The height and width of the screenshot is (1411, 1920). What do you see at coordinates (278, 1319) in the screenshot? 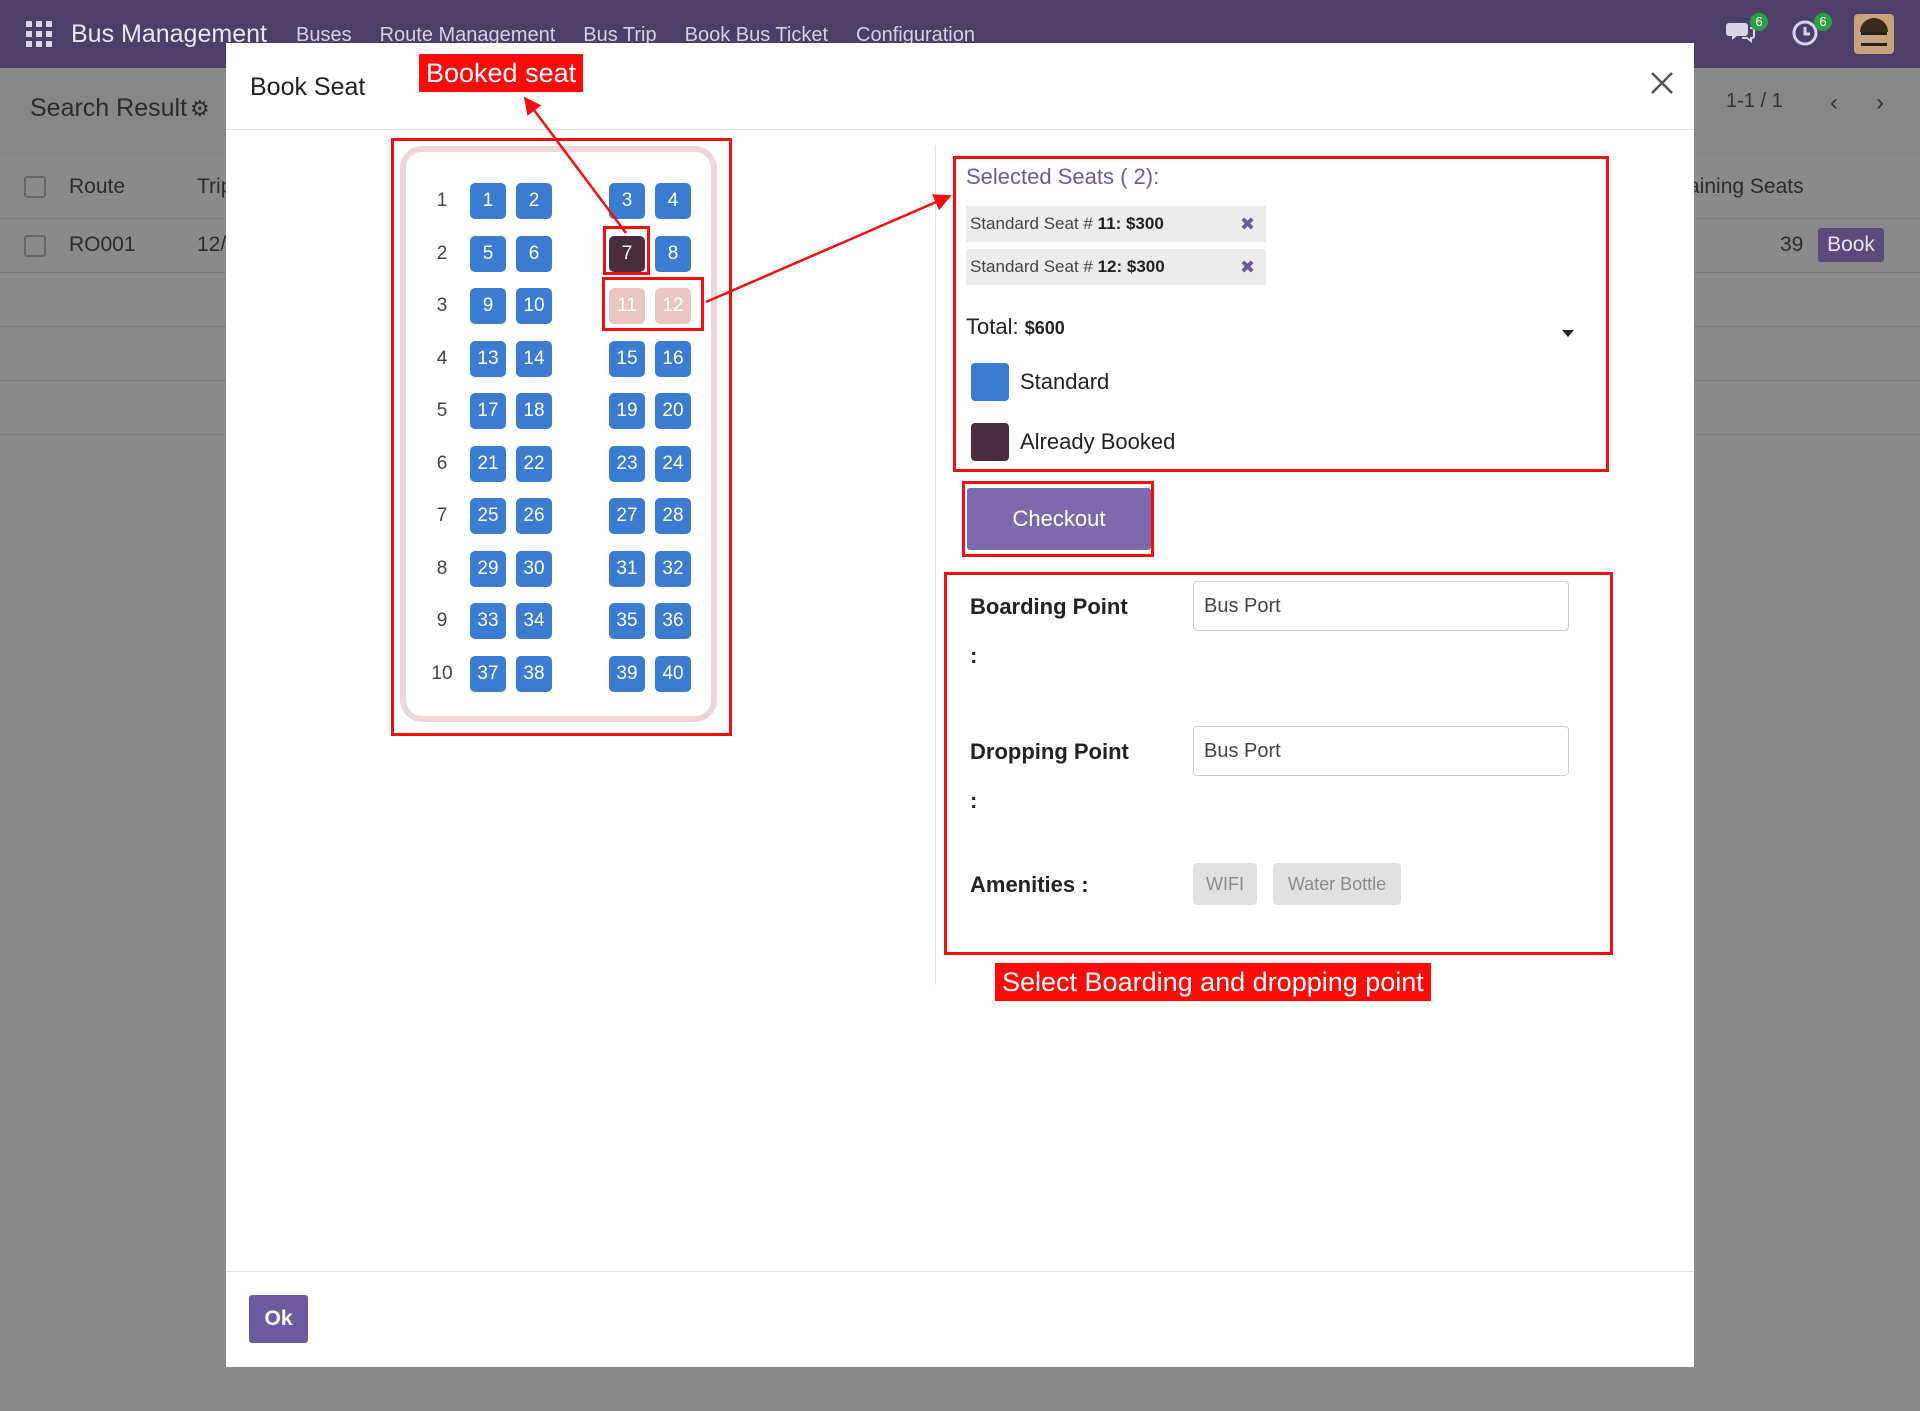
I see `ok-button: Ok` at bounding box center [278, 1319].